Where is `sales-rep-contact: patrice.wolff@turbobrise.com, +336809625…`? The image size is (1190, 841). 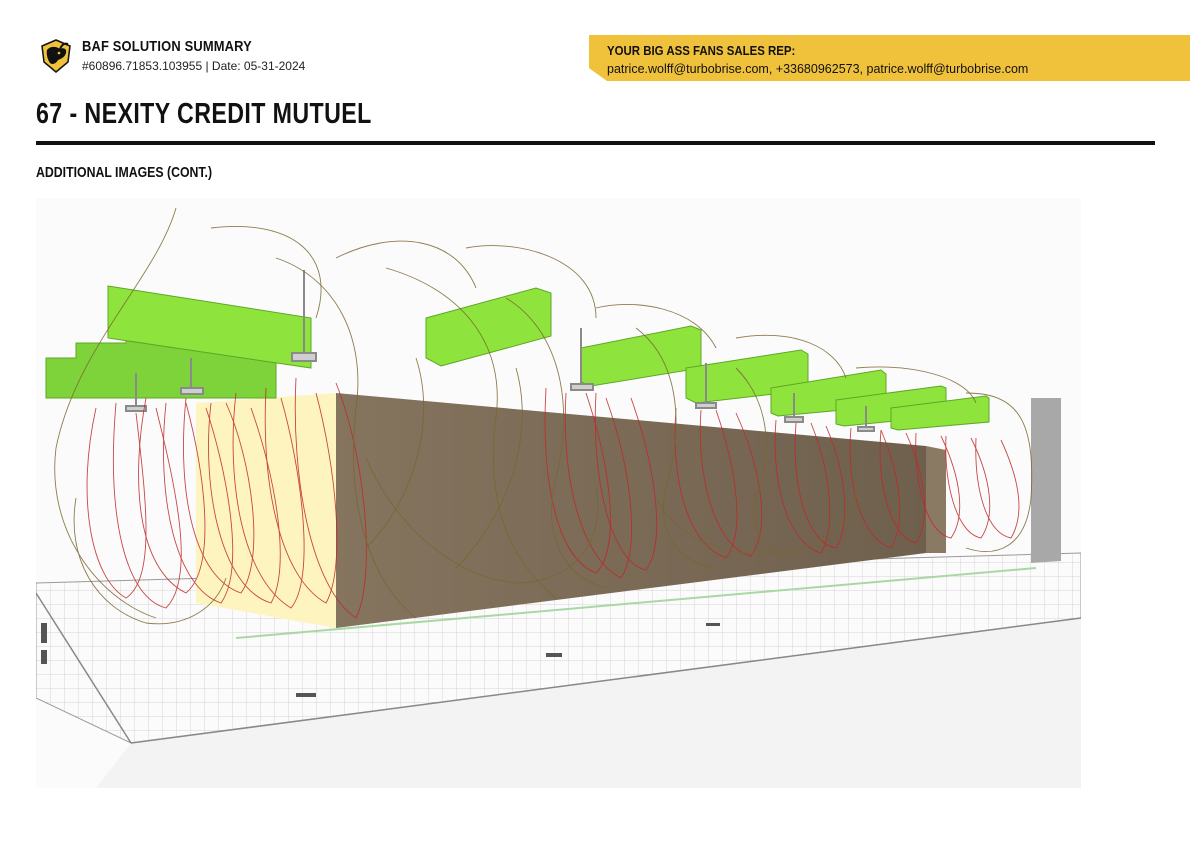 sales-rep-contact: patrice.wolff@turbobrise.com, +336809625… is located at coordinates (818, 69).